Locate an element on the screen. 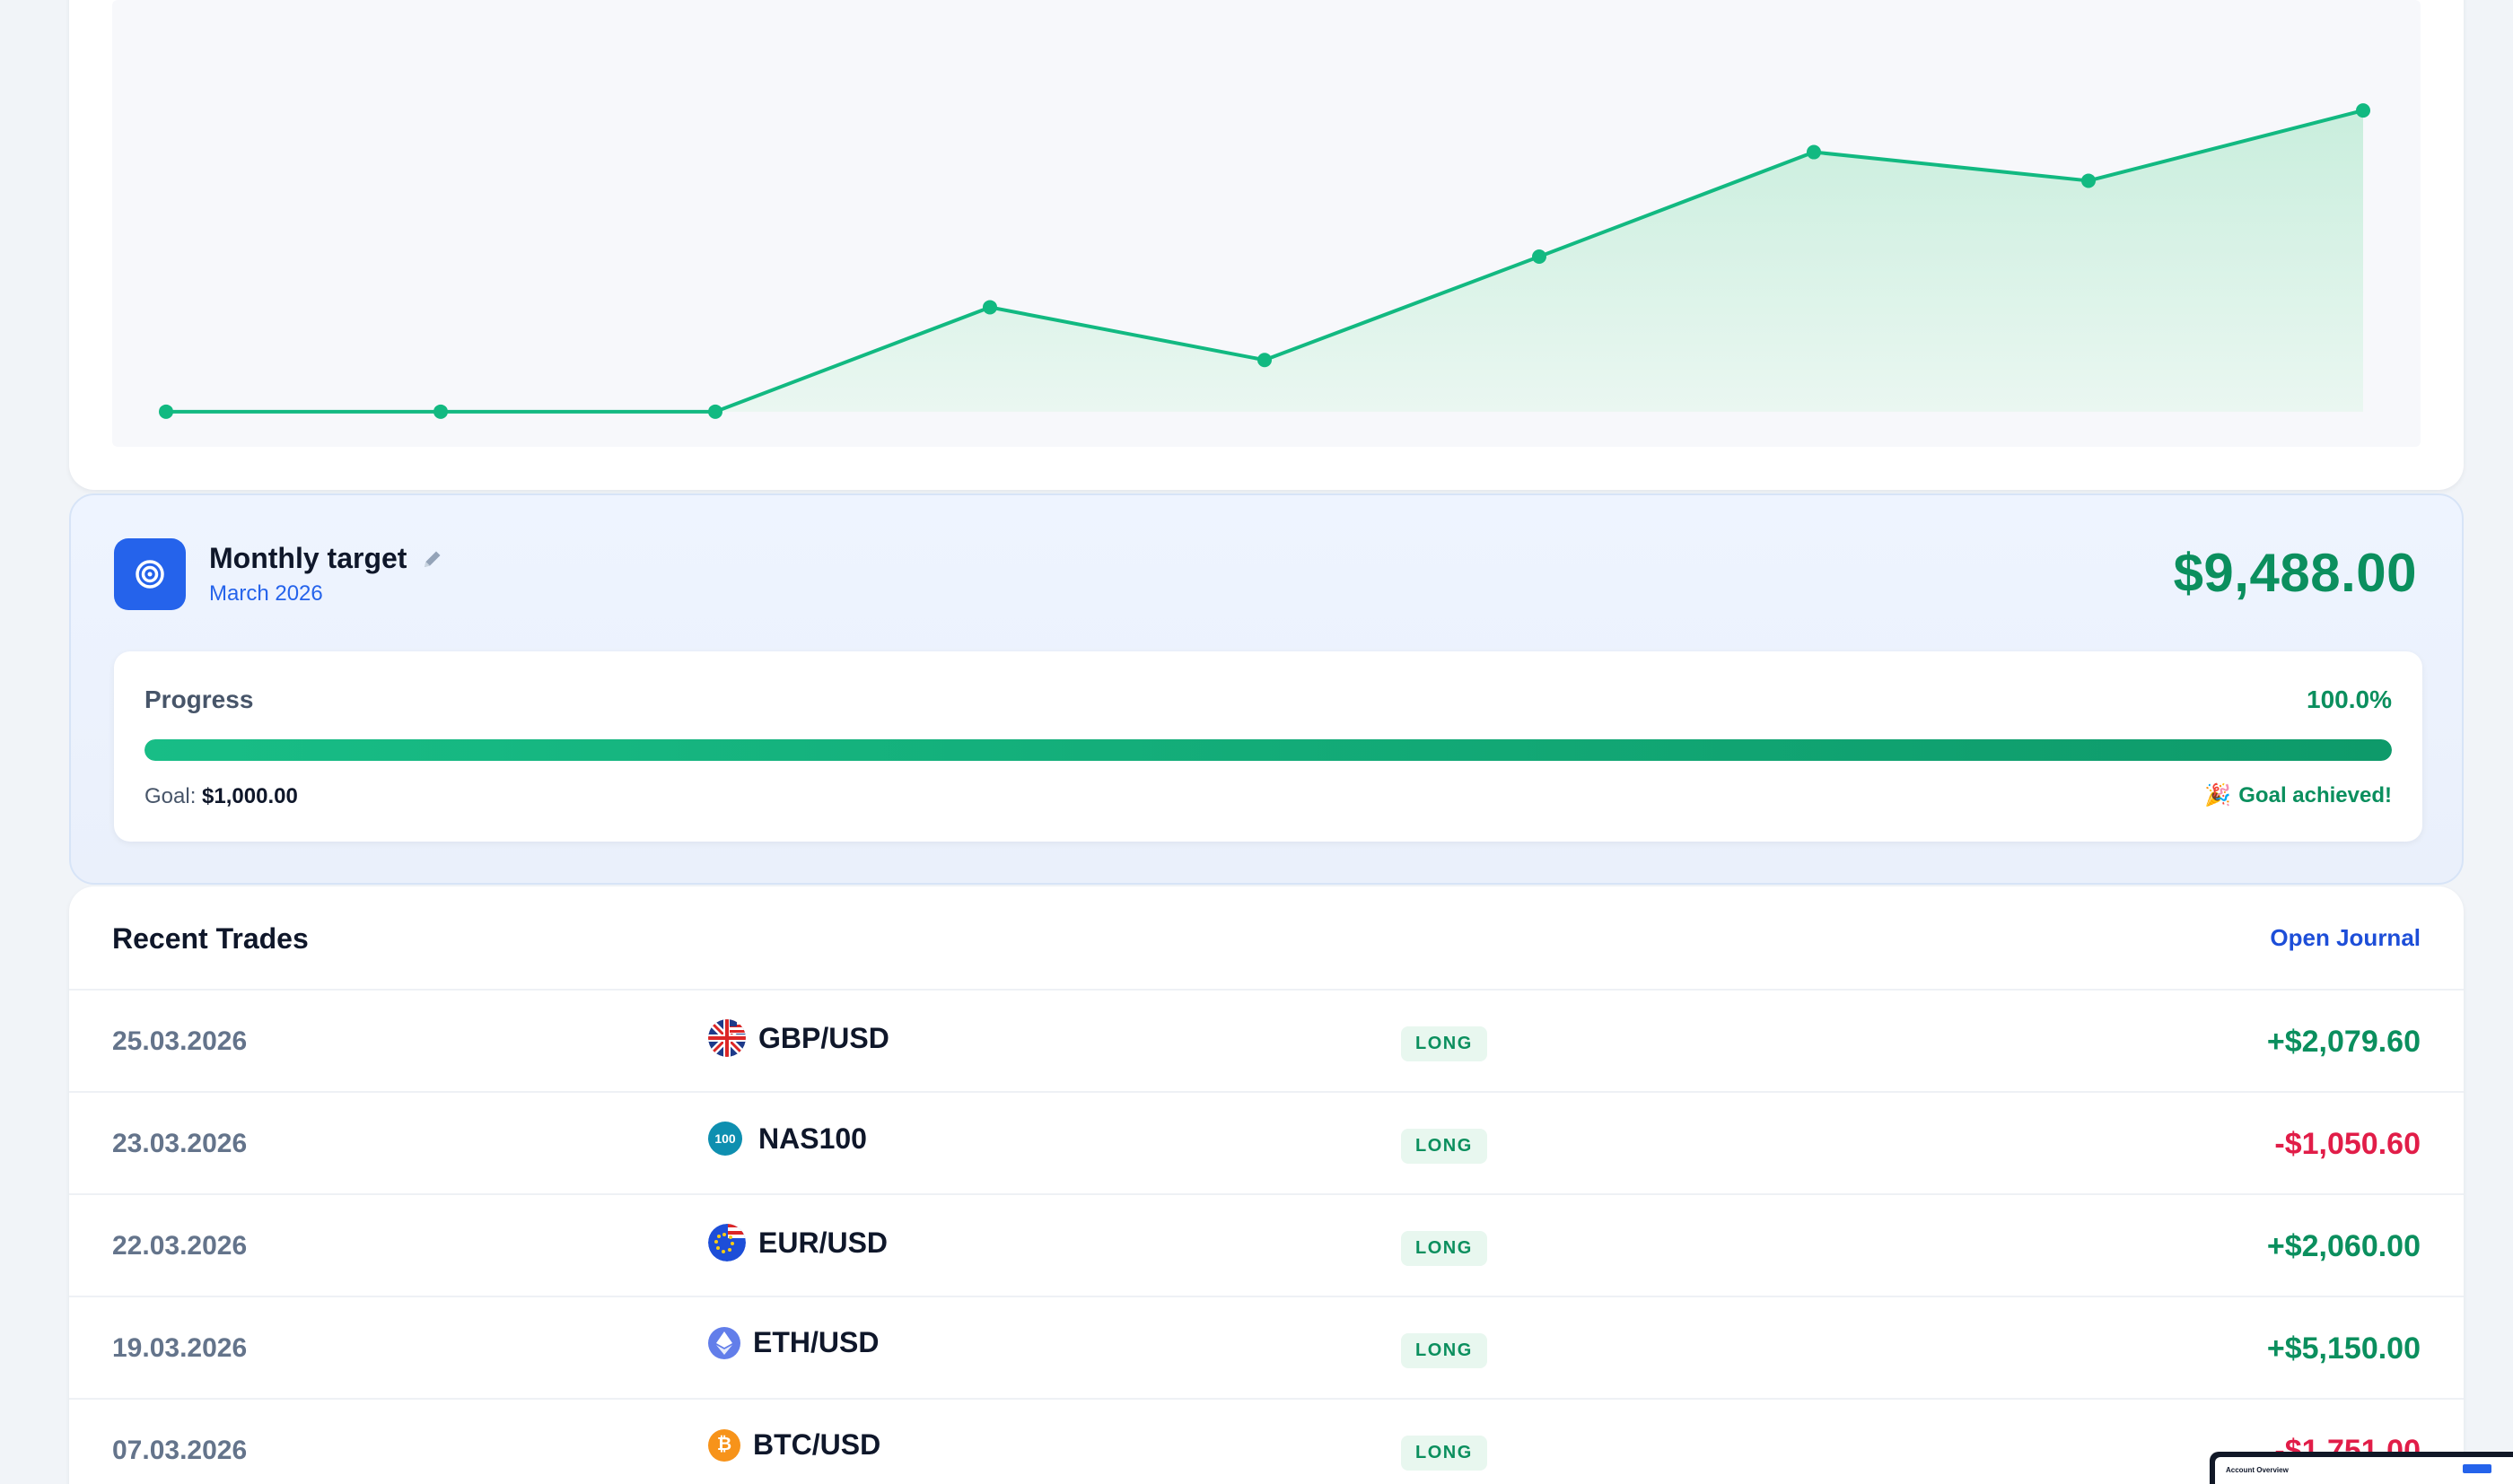 This screenshot has width=2513, height=1484. trade-pnl: +$2,060.00 is located at coordinates (2343, 1246).